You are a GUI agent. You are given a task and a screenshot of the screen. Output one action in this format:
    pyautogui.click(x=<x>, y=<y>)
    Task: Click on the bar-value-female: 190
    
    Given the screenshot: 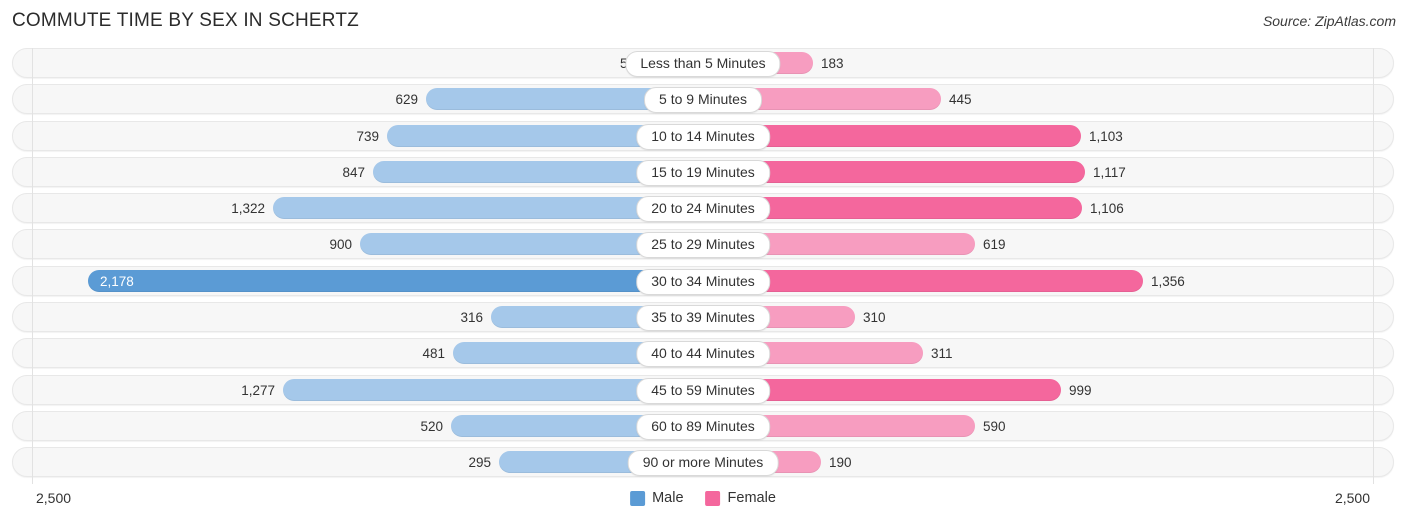 What is the action you would take?
    pyautogui.click(x=840, y=463)
    